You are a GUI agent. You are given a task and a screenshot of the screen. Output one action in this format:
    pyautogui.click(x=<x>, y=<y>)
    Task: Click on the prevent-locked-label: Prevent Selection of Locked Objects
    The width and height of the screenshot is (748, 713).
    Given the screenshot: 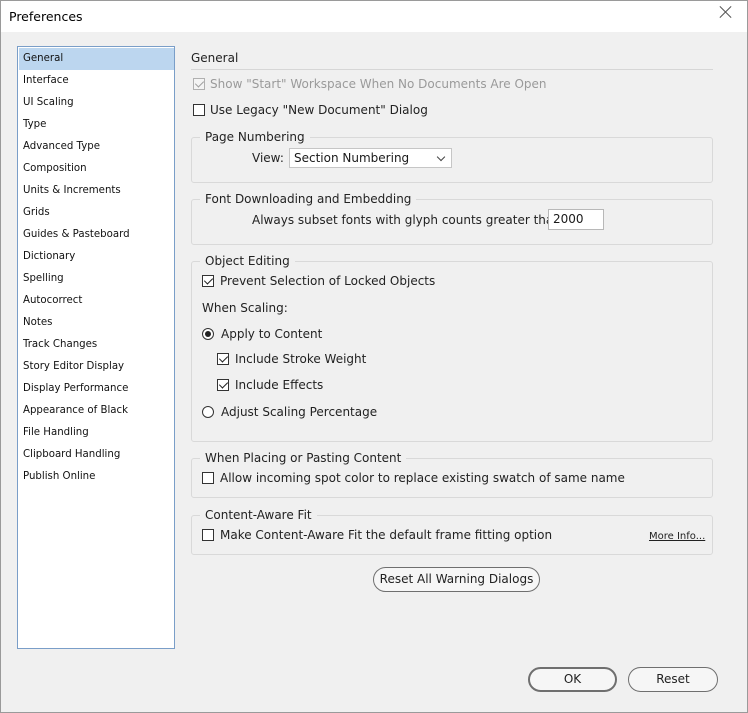 What is the action you would take?
    pyautogui.click(x=328, y=281)
    